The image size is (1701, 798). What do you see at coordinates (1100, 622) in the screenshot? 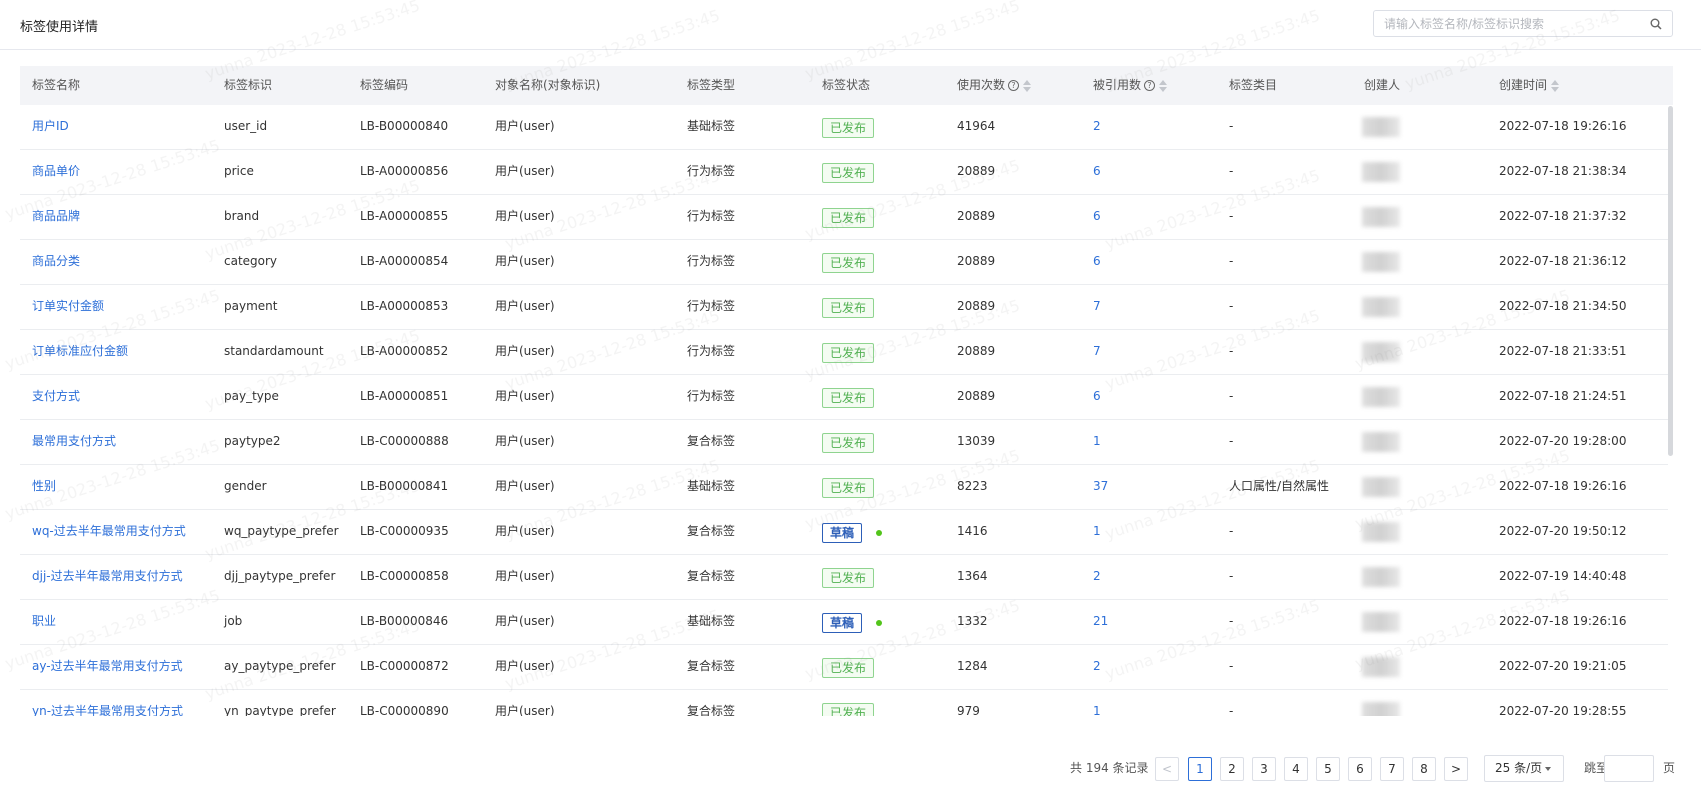
I see `cell-ref-count: 21` at bounding box center [1100, 622].